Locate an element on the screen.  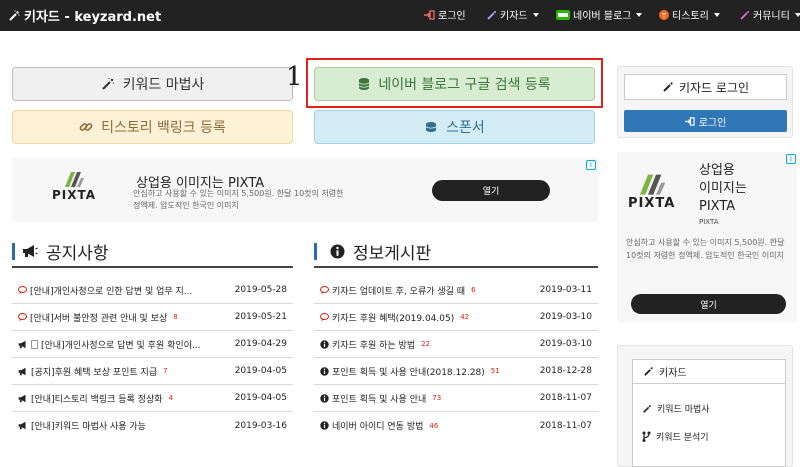
list-item: 키자드 업데이트 후, 오류가 생길 때 6 2019-03-11 is located at coordinates (456, 290).